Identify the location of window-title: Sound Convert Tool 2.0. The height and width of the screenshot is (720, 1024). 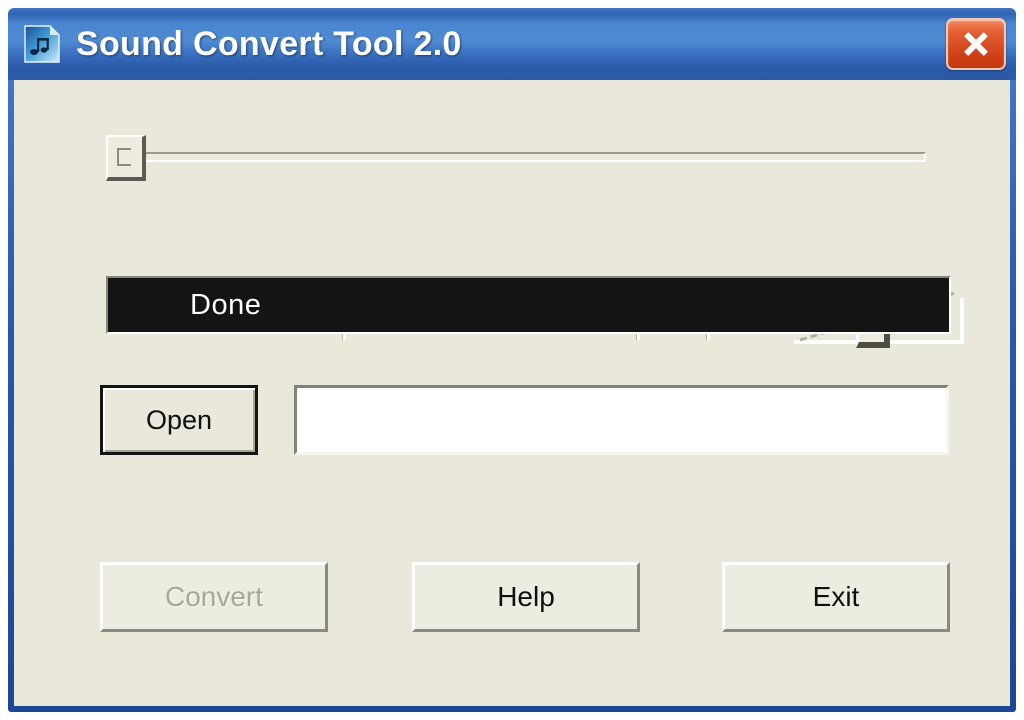
(269, 43).